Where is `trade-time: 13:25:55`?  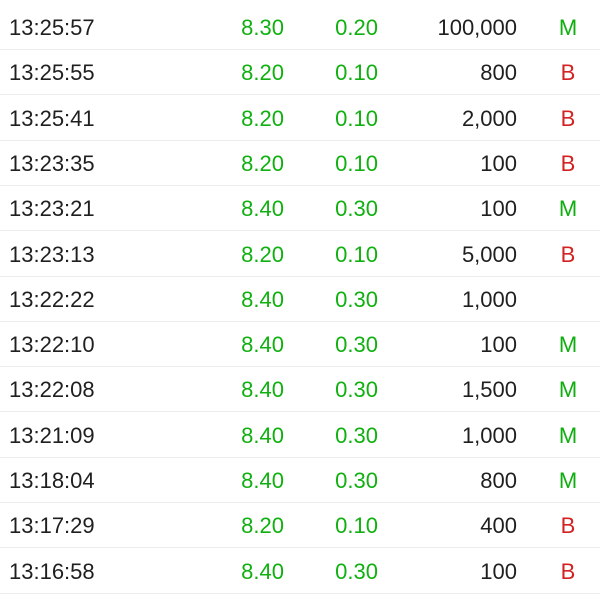 trade-time: 13:25:55 is located at coordinates (52, 73).